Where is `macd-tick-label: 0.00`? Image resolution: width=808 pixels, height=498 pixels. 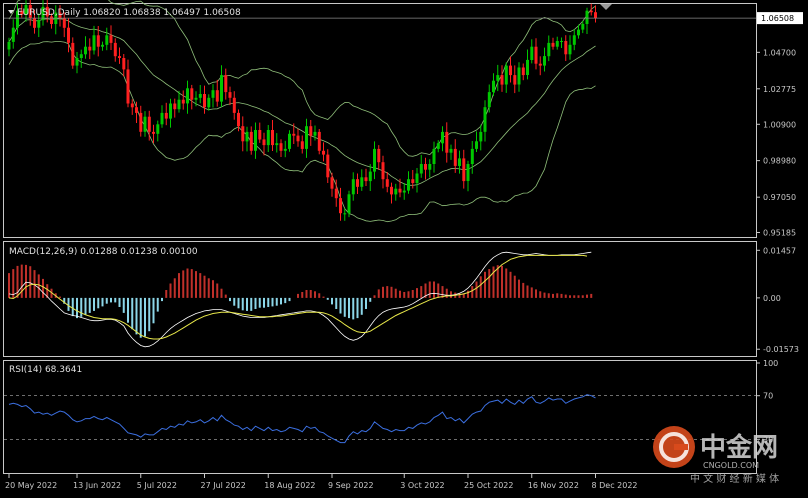
macd-tick-label: 0.00 is located at coordinates (772, 298).